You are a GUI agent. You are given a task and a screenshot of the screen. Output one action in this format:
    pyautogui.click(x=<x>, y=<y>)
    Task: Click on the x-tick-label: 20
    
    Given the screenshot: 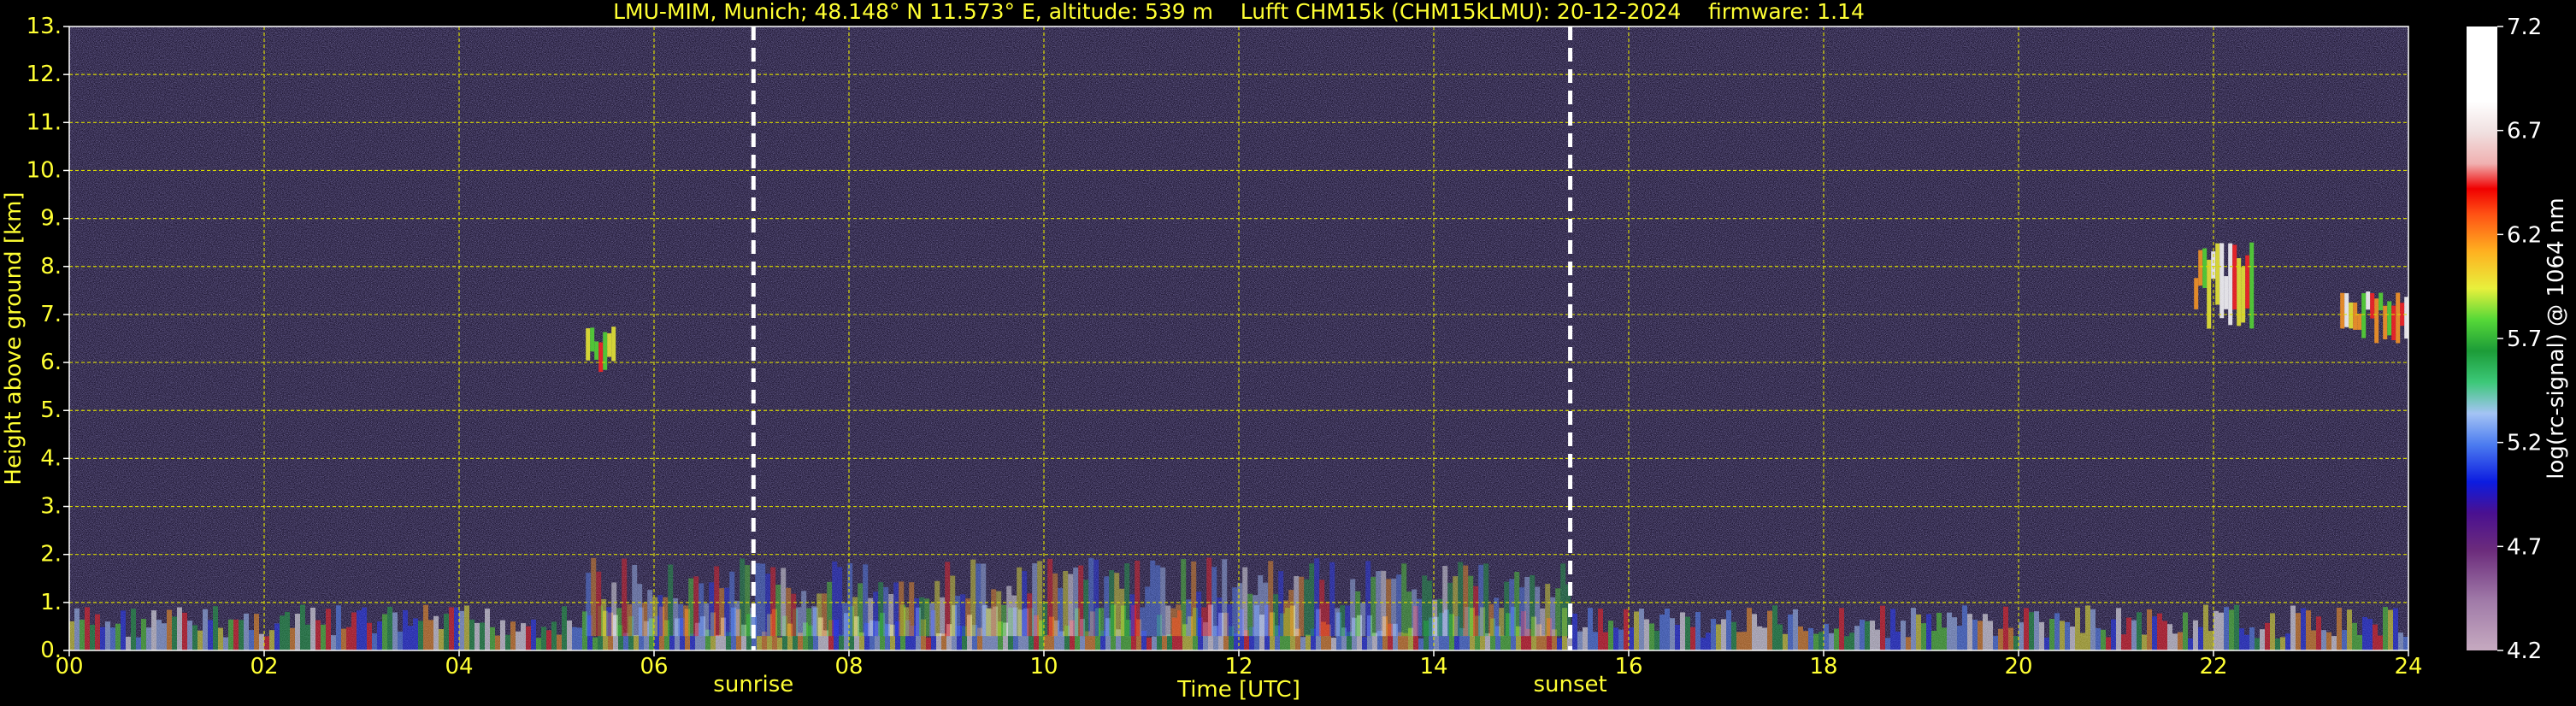 What is the action you would take?
    pyautogui.click(x=2018, y=667)
    